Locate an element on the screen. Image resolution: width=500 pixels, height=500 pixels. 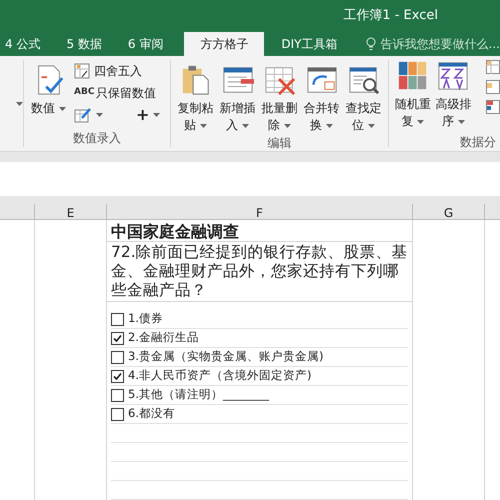
lightbulb-icon is located at coordinates (371, 44).